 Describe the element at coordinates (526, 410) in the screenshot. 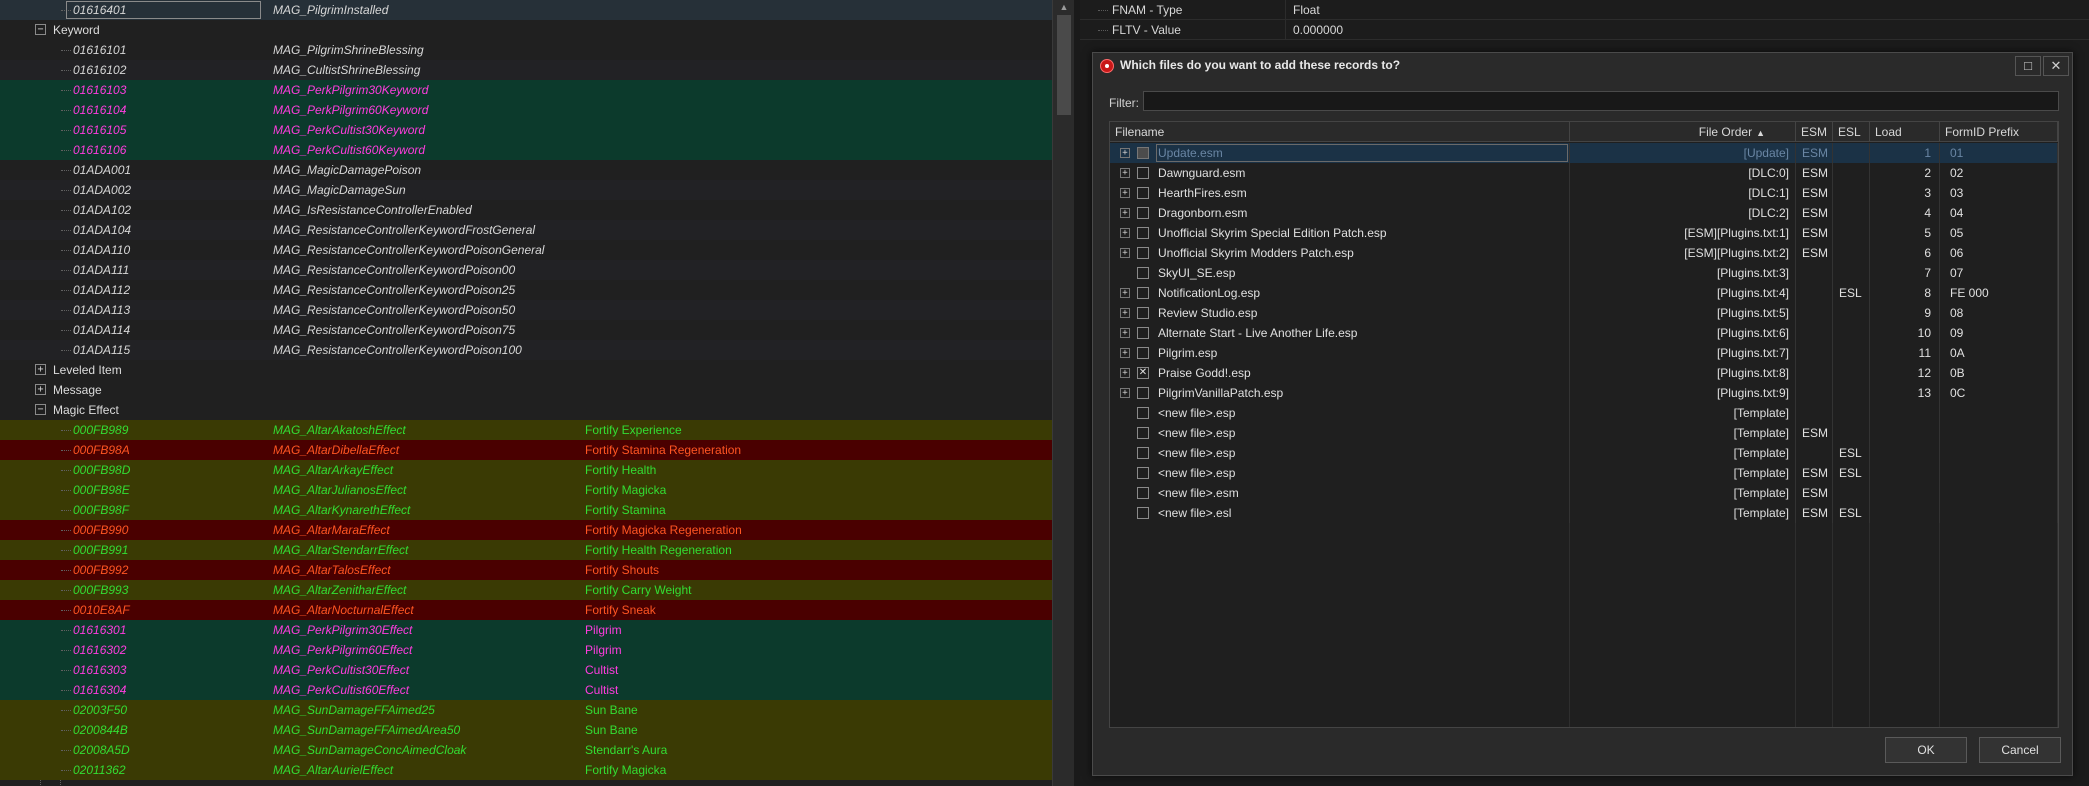

I see `tree-group-node: − Magic Effect` at that location.